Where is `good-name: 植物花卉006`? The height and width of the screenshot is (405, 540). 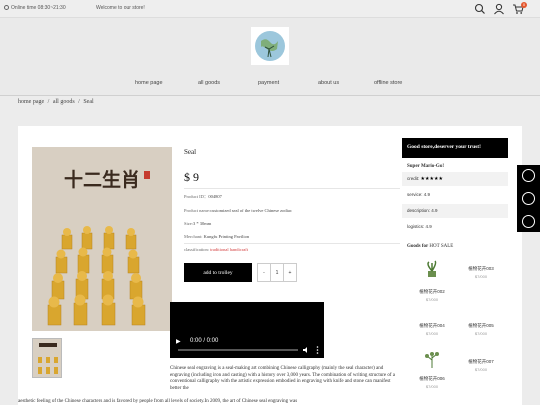 good-name: 植物花卉006 is located at coordinates (432, 378).